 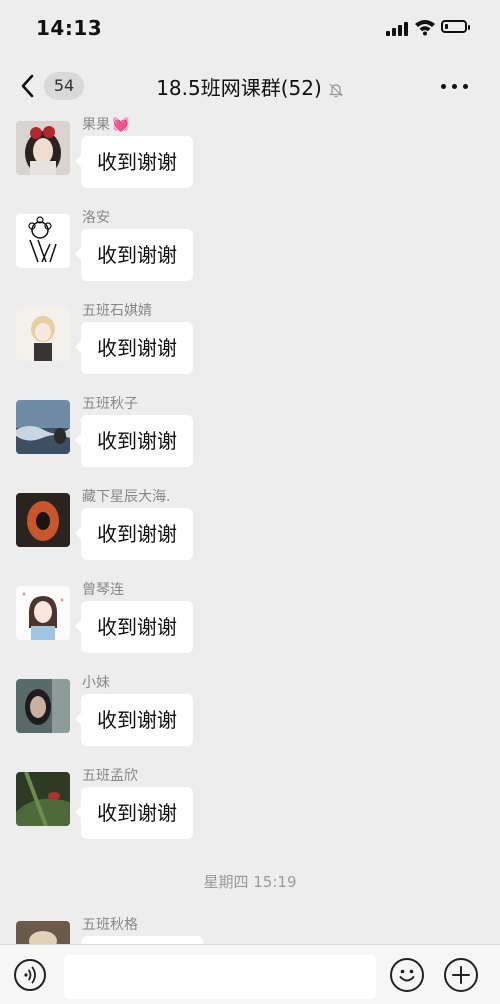 I want to click on status-time: 14:13, so click(x=69, y=28).